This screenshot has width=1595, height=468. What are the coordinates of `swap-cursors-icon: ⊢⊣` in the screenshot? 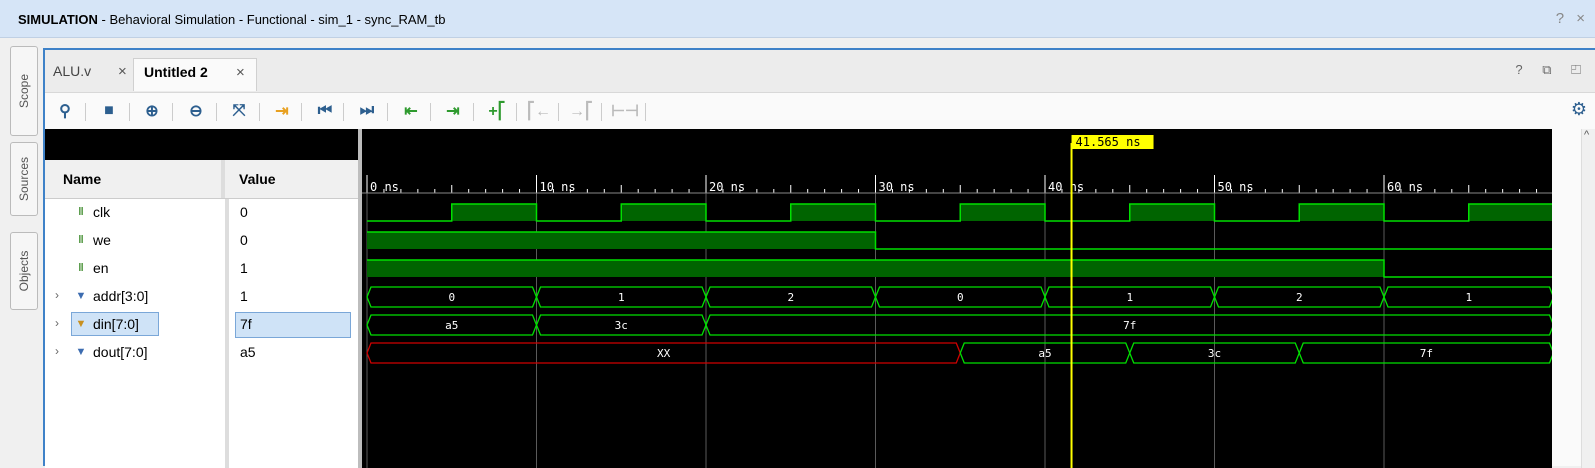 It's located at (625, 111).